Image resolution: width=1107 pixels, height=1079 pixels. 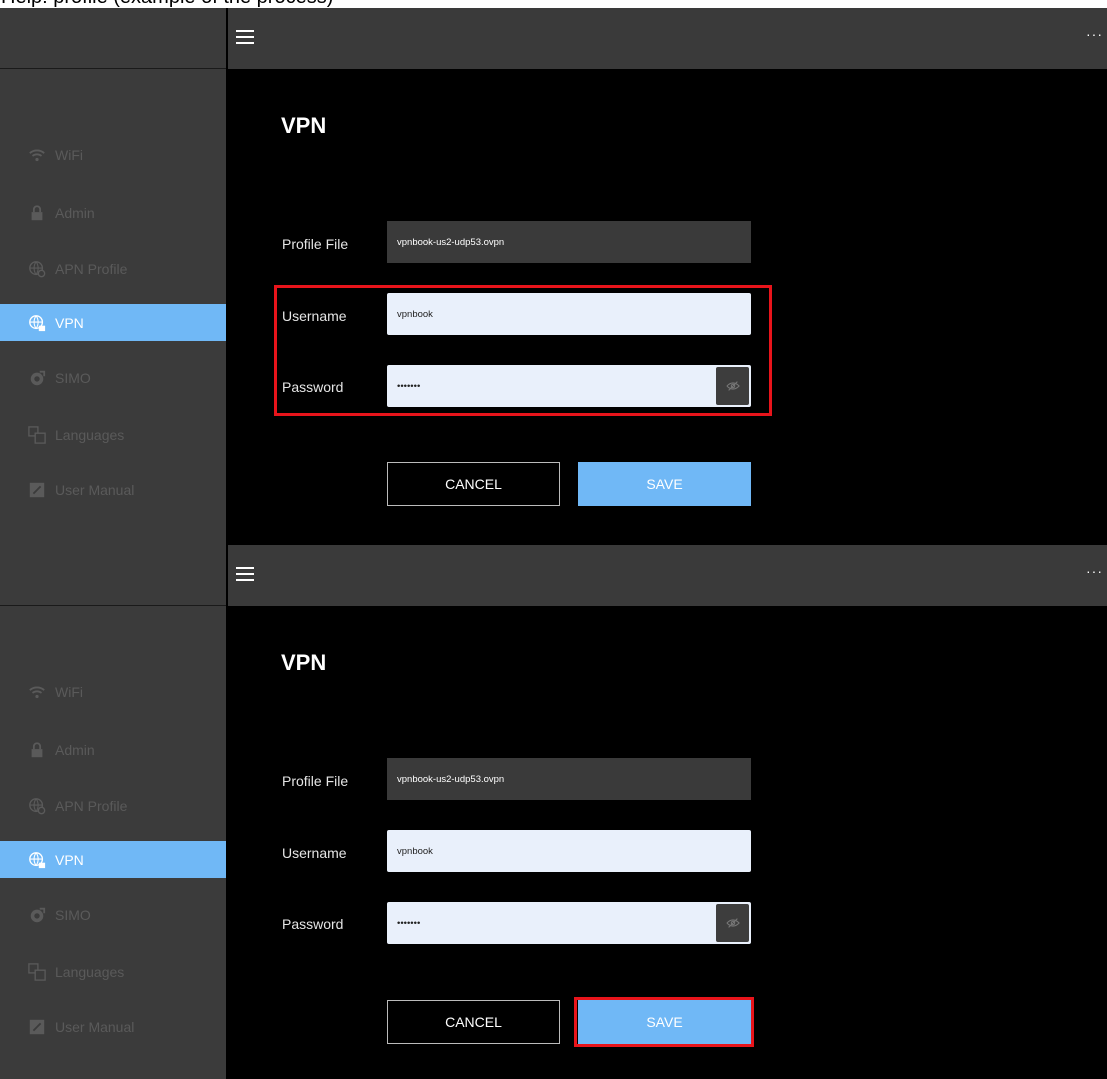 I want to click on page-caption: Help: profile (example of the process), so click(x=553, y=4).